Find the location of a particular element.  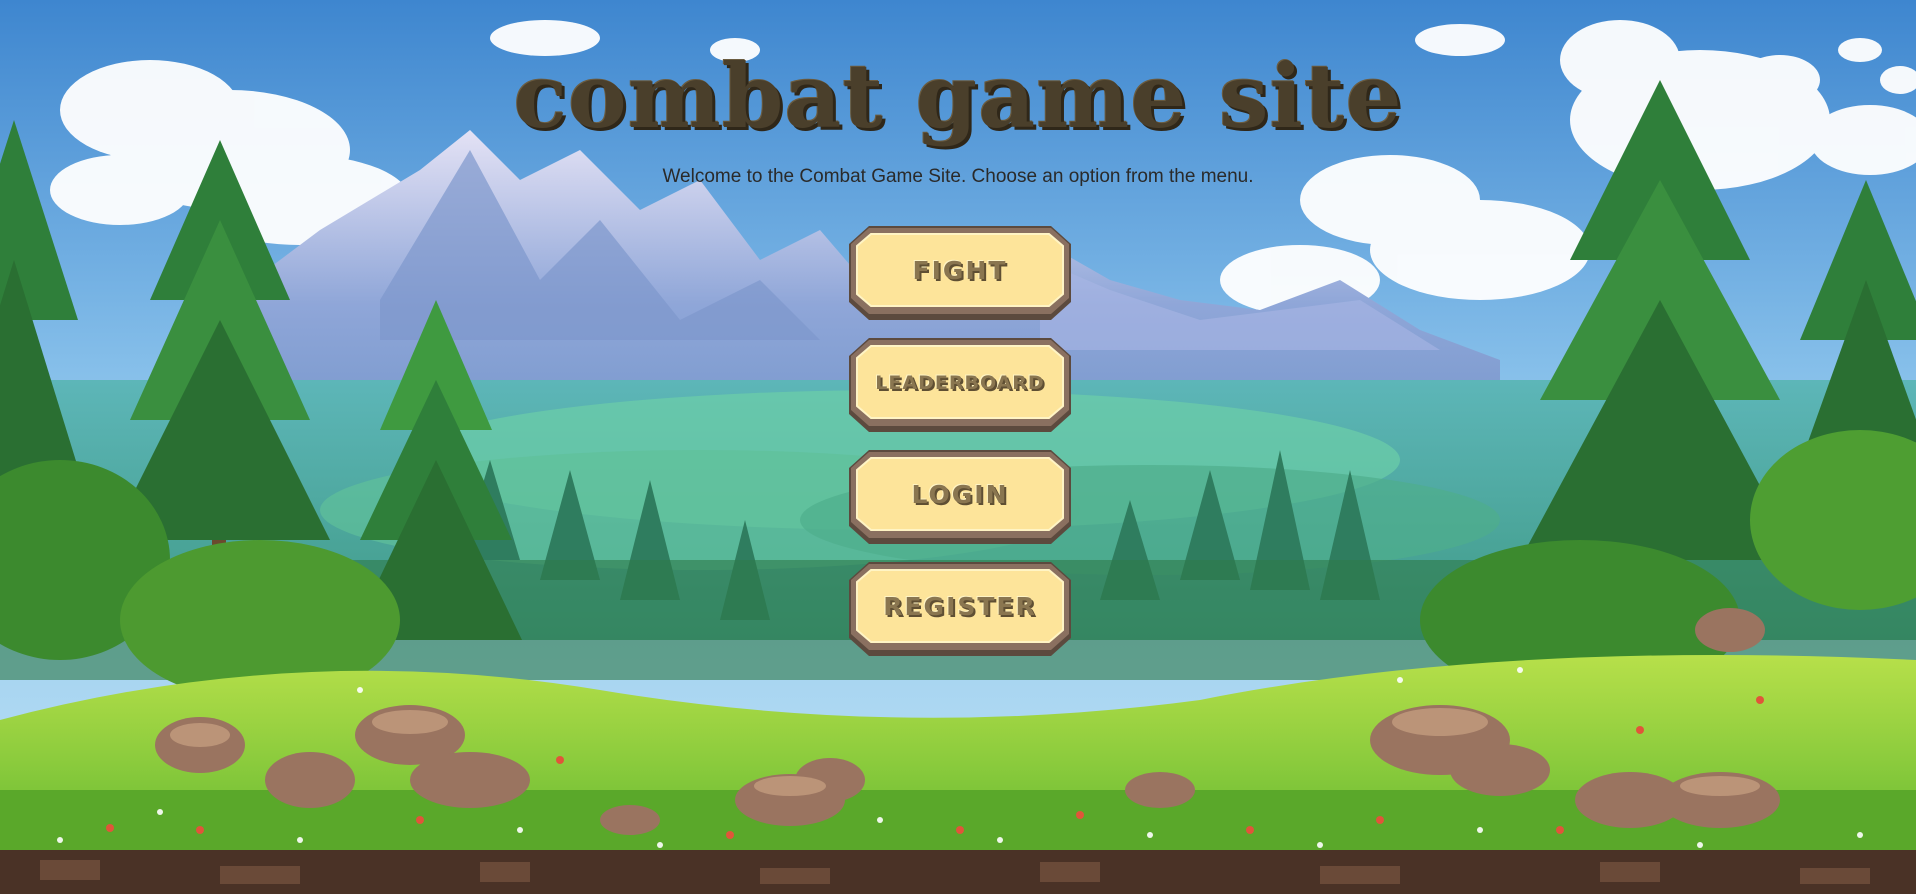

login-button-label: LOGIN is located at coordinates (960, 494).